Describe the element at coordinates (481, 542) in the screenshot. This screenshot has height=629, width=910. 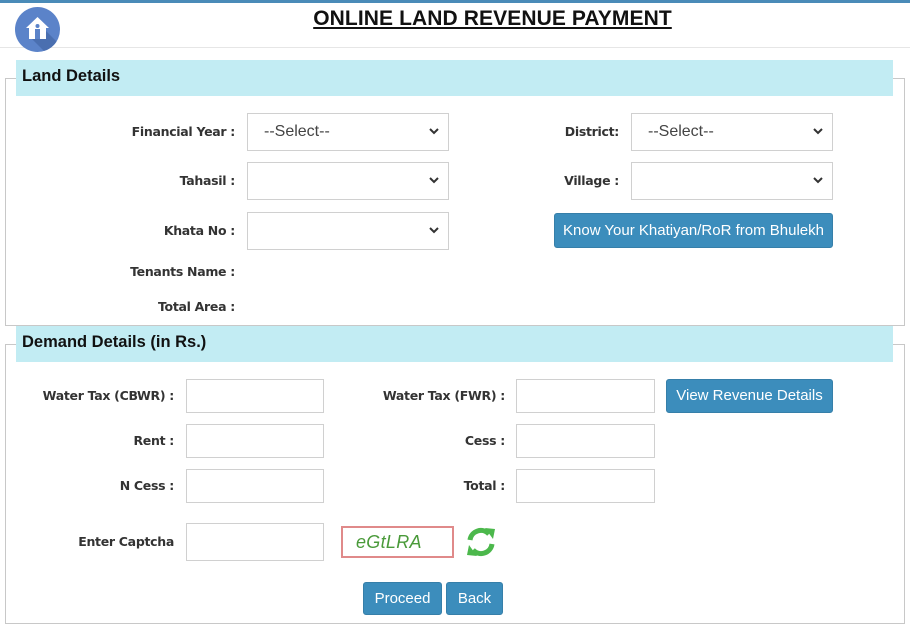
I see `refresh-icon` at that location.